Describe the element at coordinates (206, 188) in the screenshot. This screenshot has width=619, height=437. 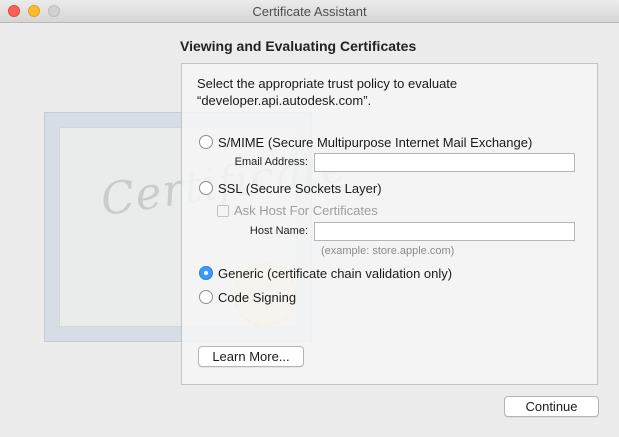
I see `radio-ssl-button` at that location.